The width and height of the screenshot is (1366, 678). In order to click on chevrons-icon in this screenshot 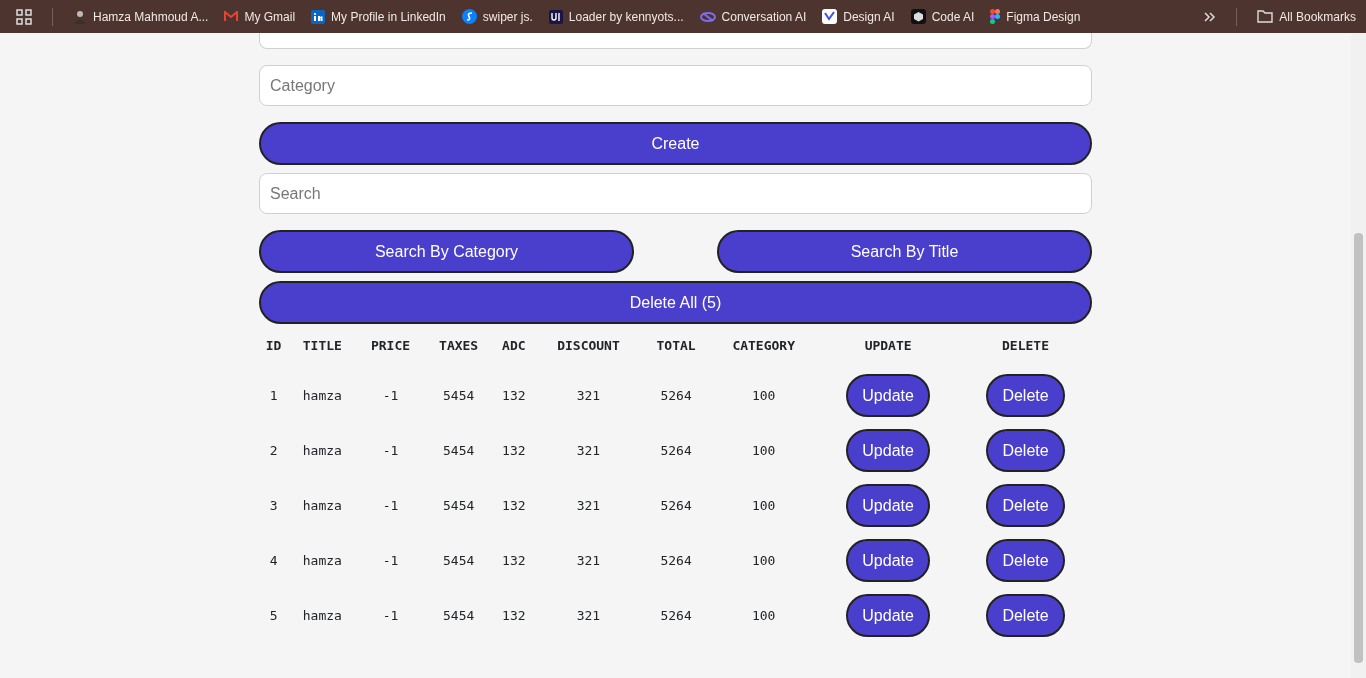, I will do `click(1210, 16)`.